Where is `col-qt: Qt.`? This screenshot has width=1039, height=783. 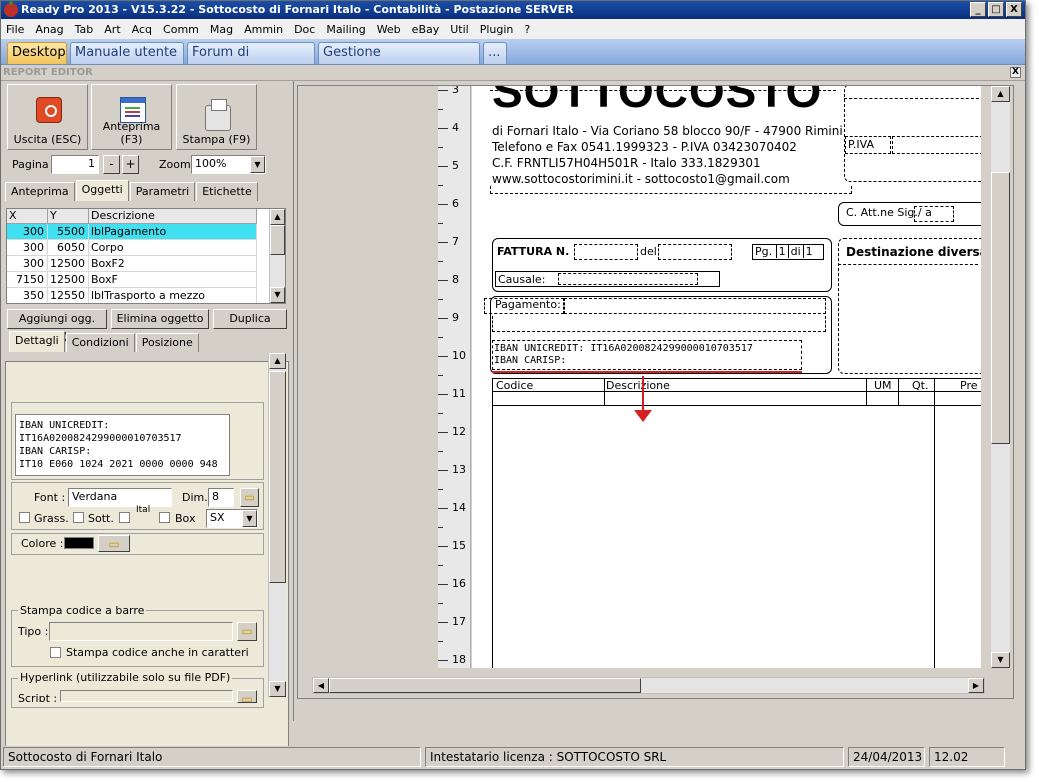
col-qt: Qt. is located at coordinates (920, 385).